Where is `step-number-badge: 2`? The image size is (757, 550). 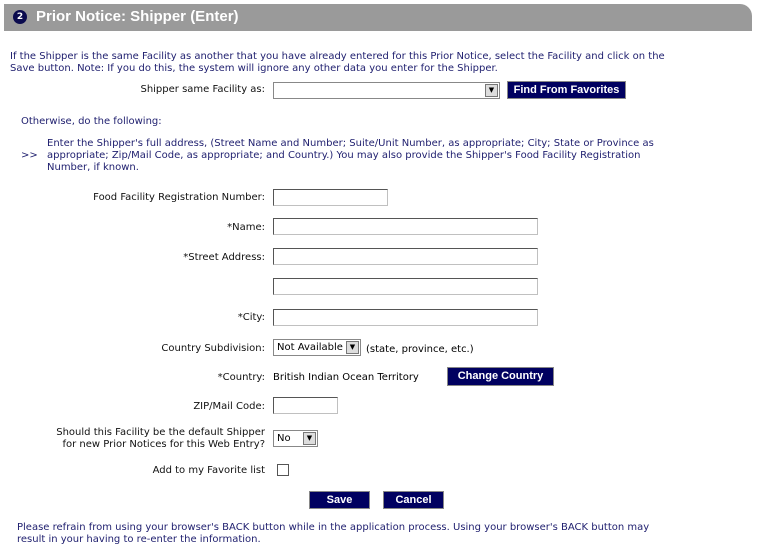 step-number-badge: 2 is located at coordinates (20, 17).